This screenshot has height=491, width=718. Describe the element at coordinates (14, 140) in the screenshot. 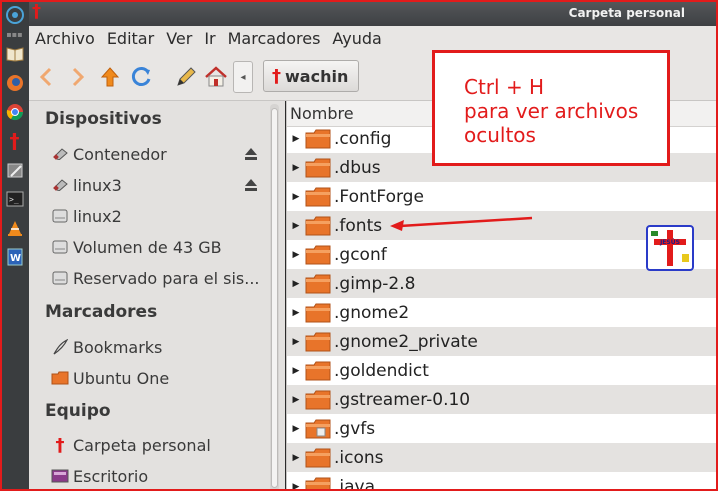

I see `red-cross-icon: †` at that location.